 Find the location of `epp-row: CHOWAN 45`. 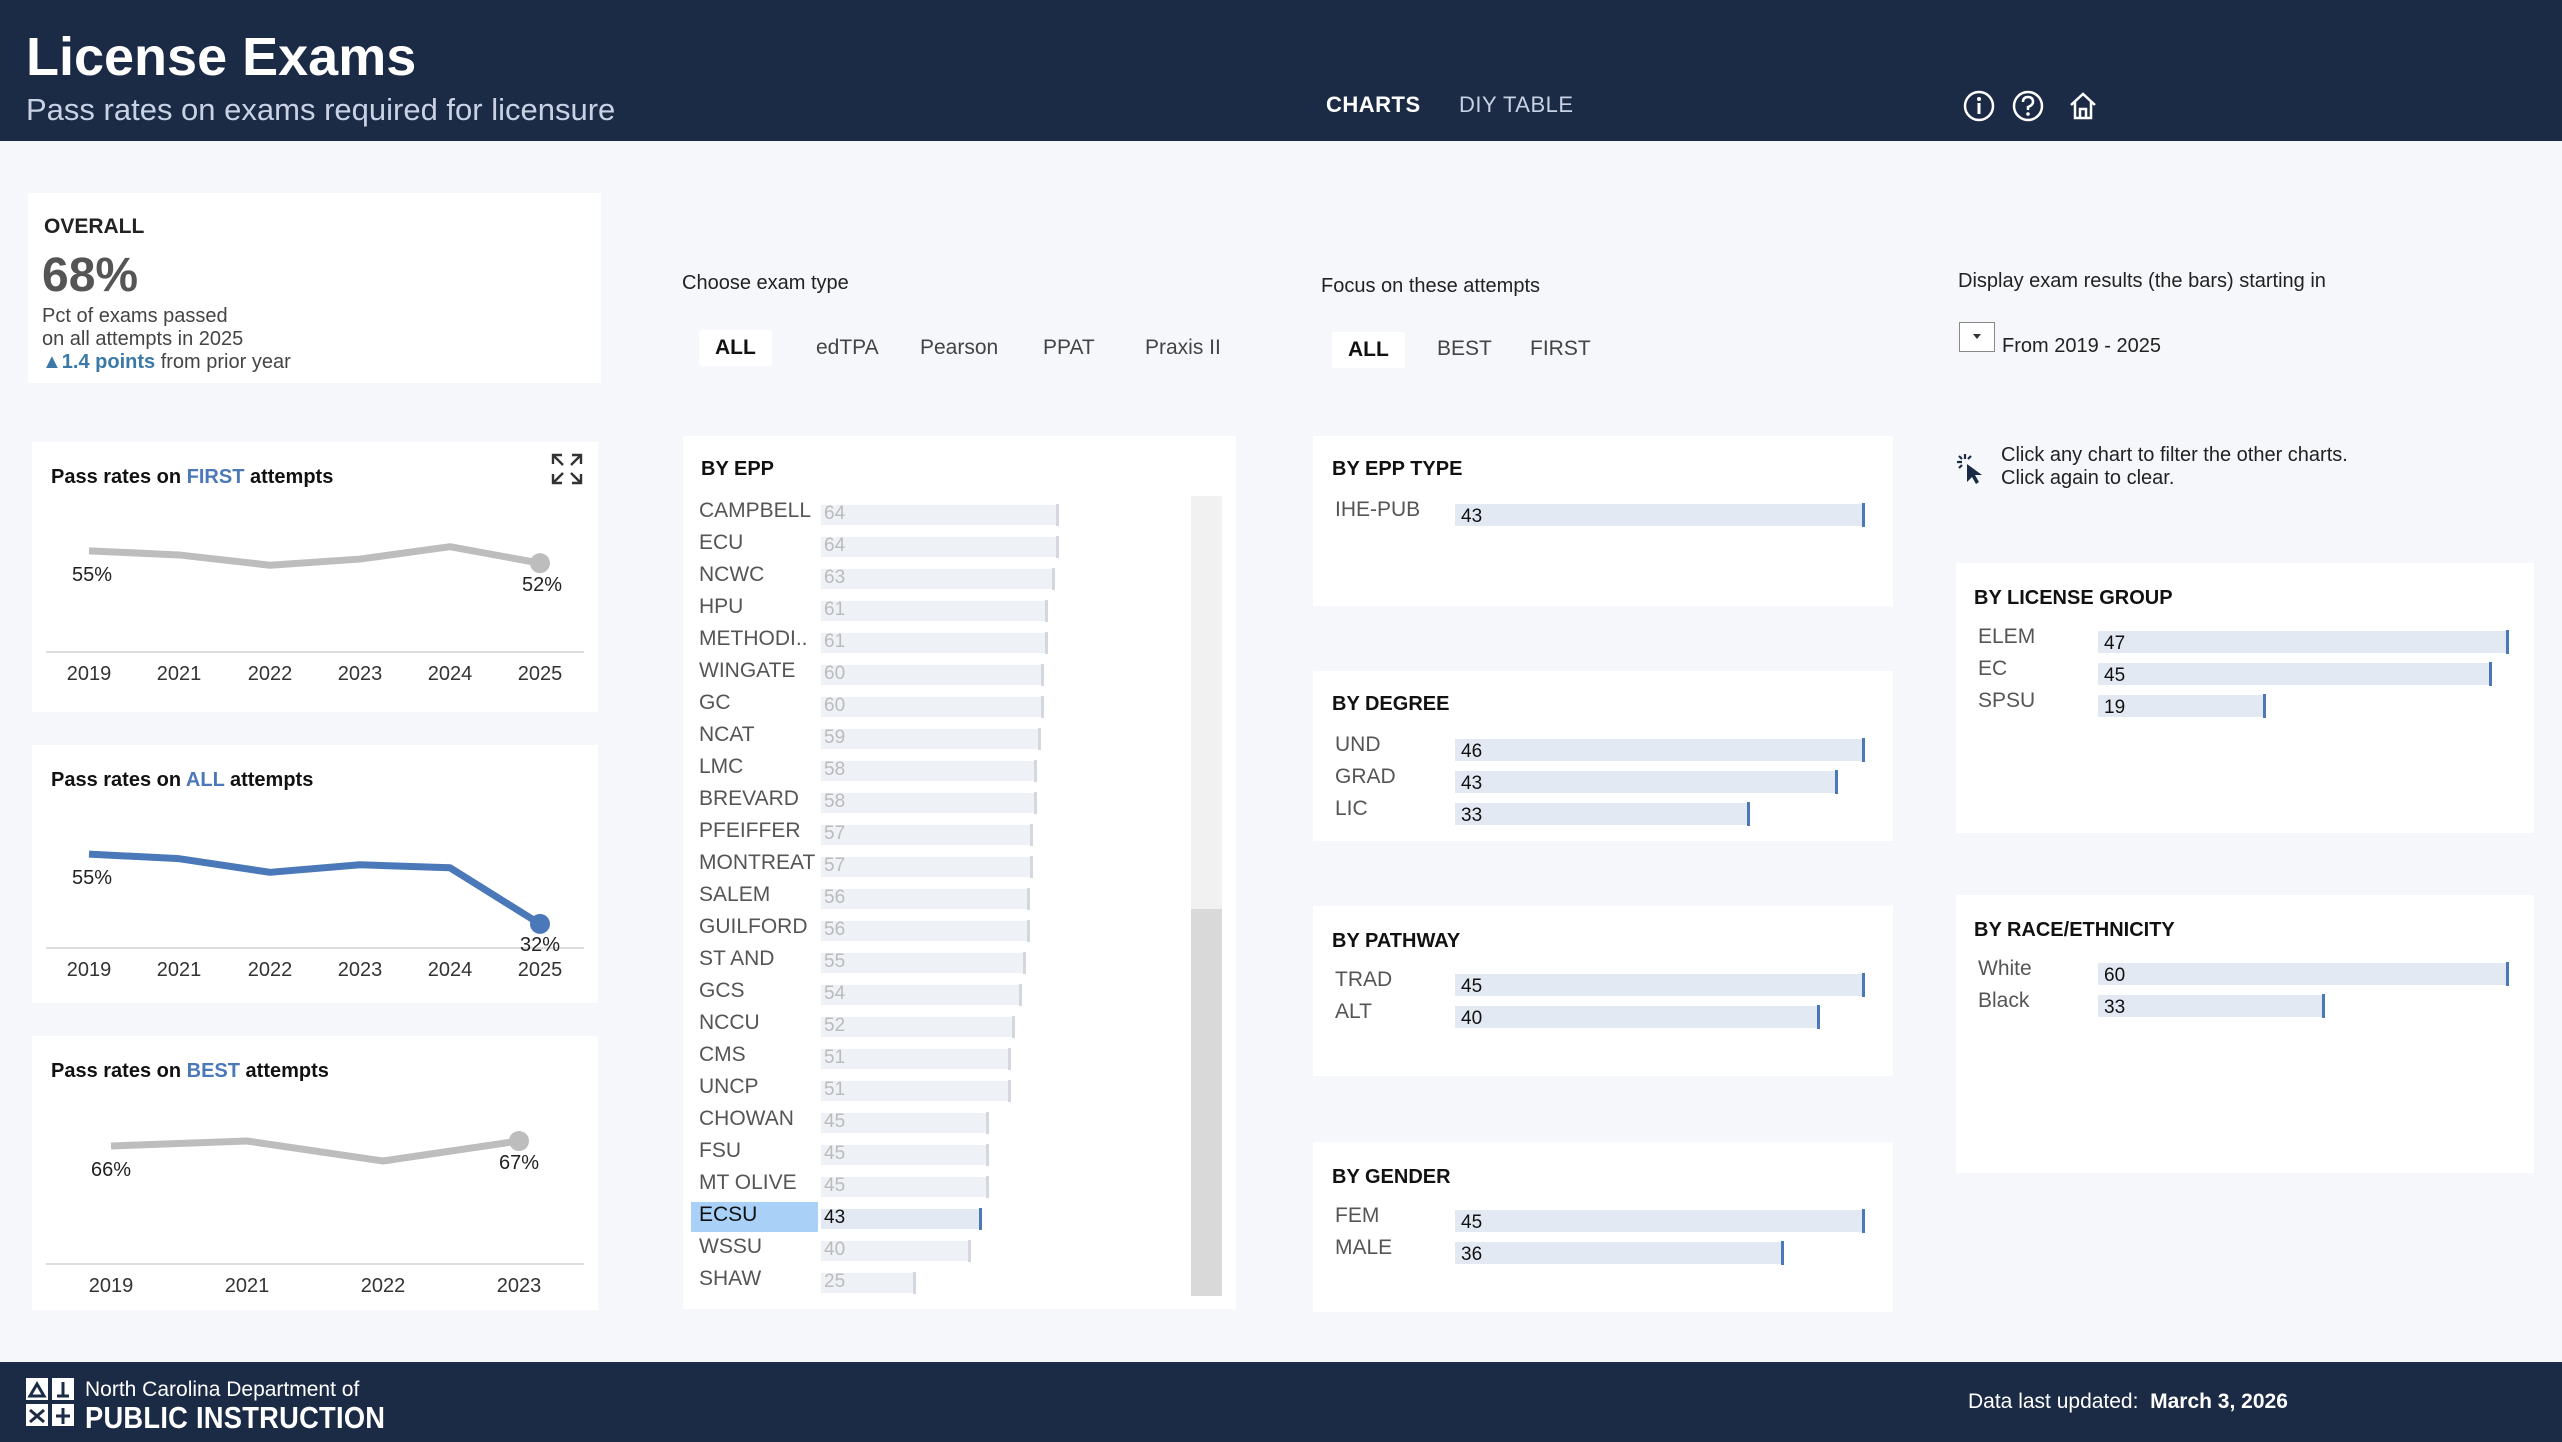

epp-row: CHOWAN 45 is located at coordinates (940, 1120).